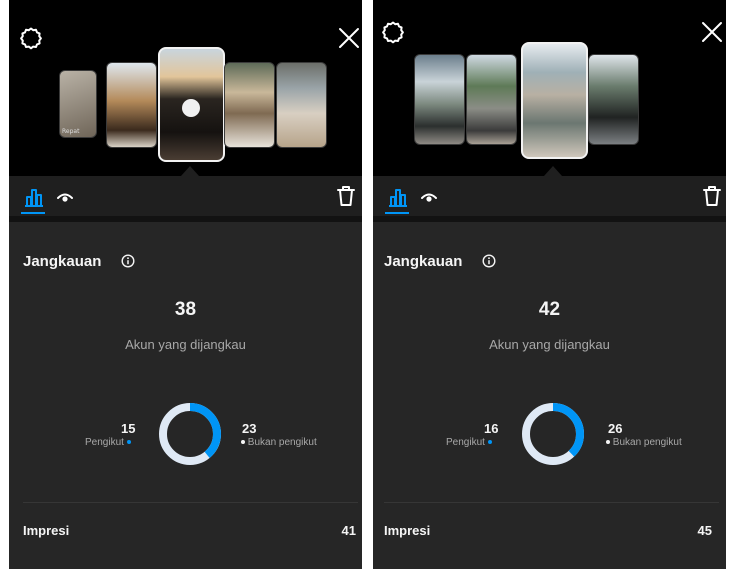 The image size is (736, 569). I want to click on accounts-reached-value: 38, so click(185, 309).